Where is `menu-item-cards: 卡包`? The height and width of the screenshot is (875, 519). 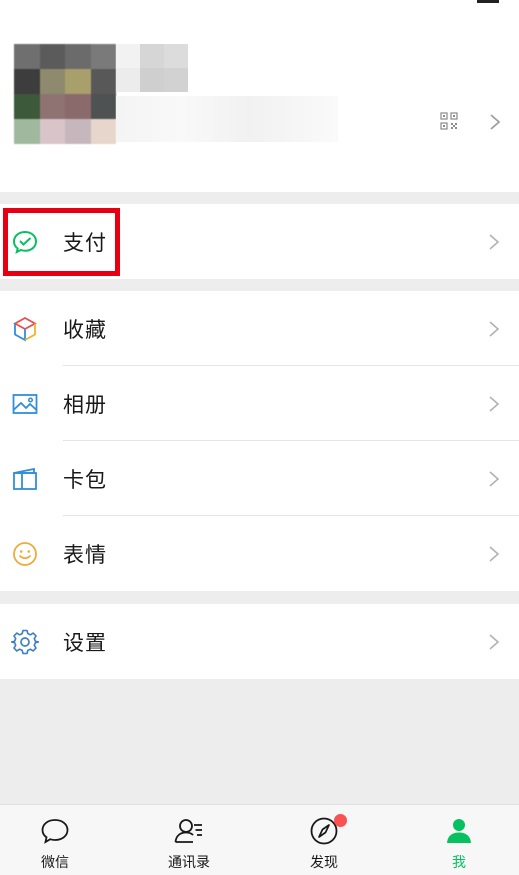 menu-item-cards: 卡包 is located at coordinates (259, 478).